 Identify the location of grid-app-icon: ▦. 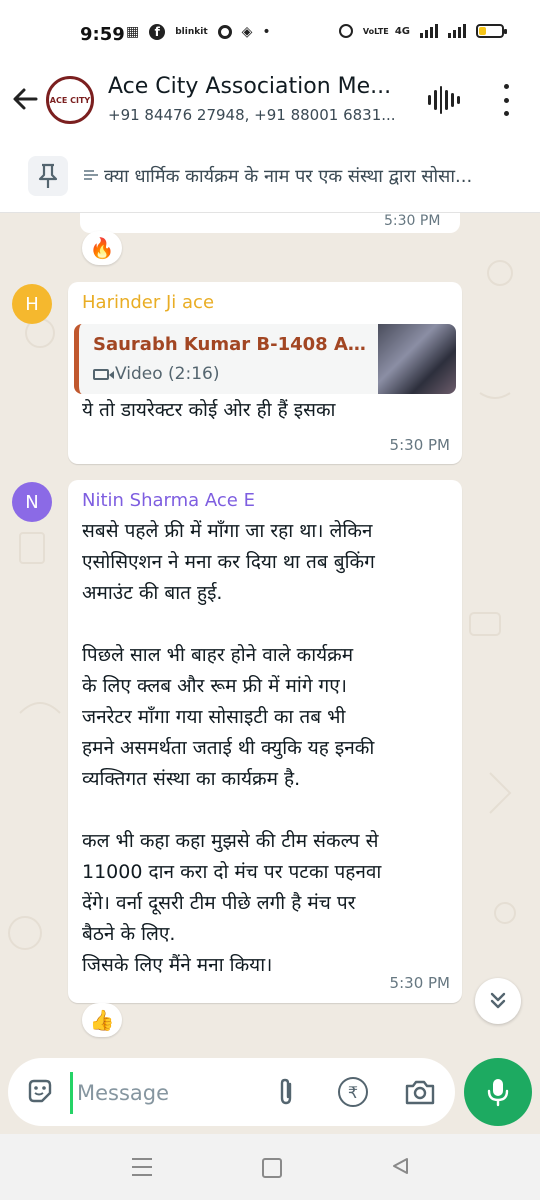
(133, 32).